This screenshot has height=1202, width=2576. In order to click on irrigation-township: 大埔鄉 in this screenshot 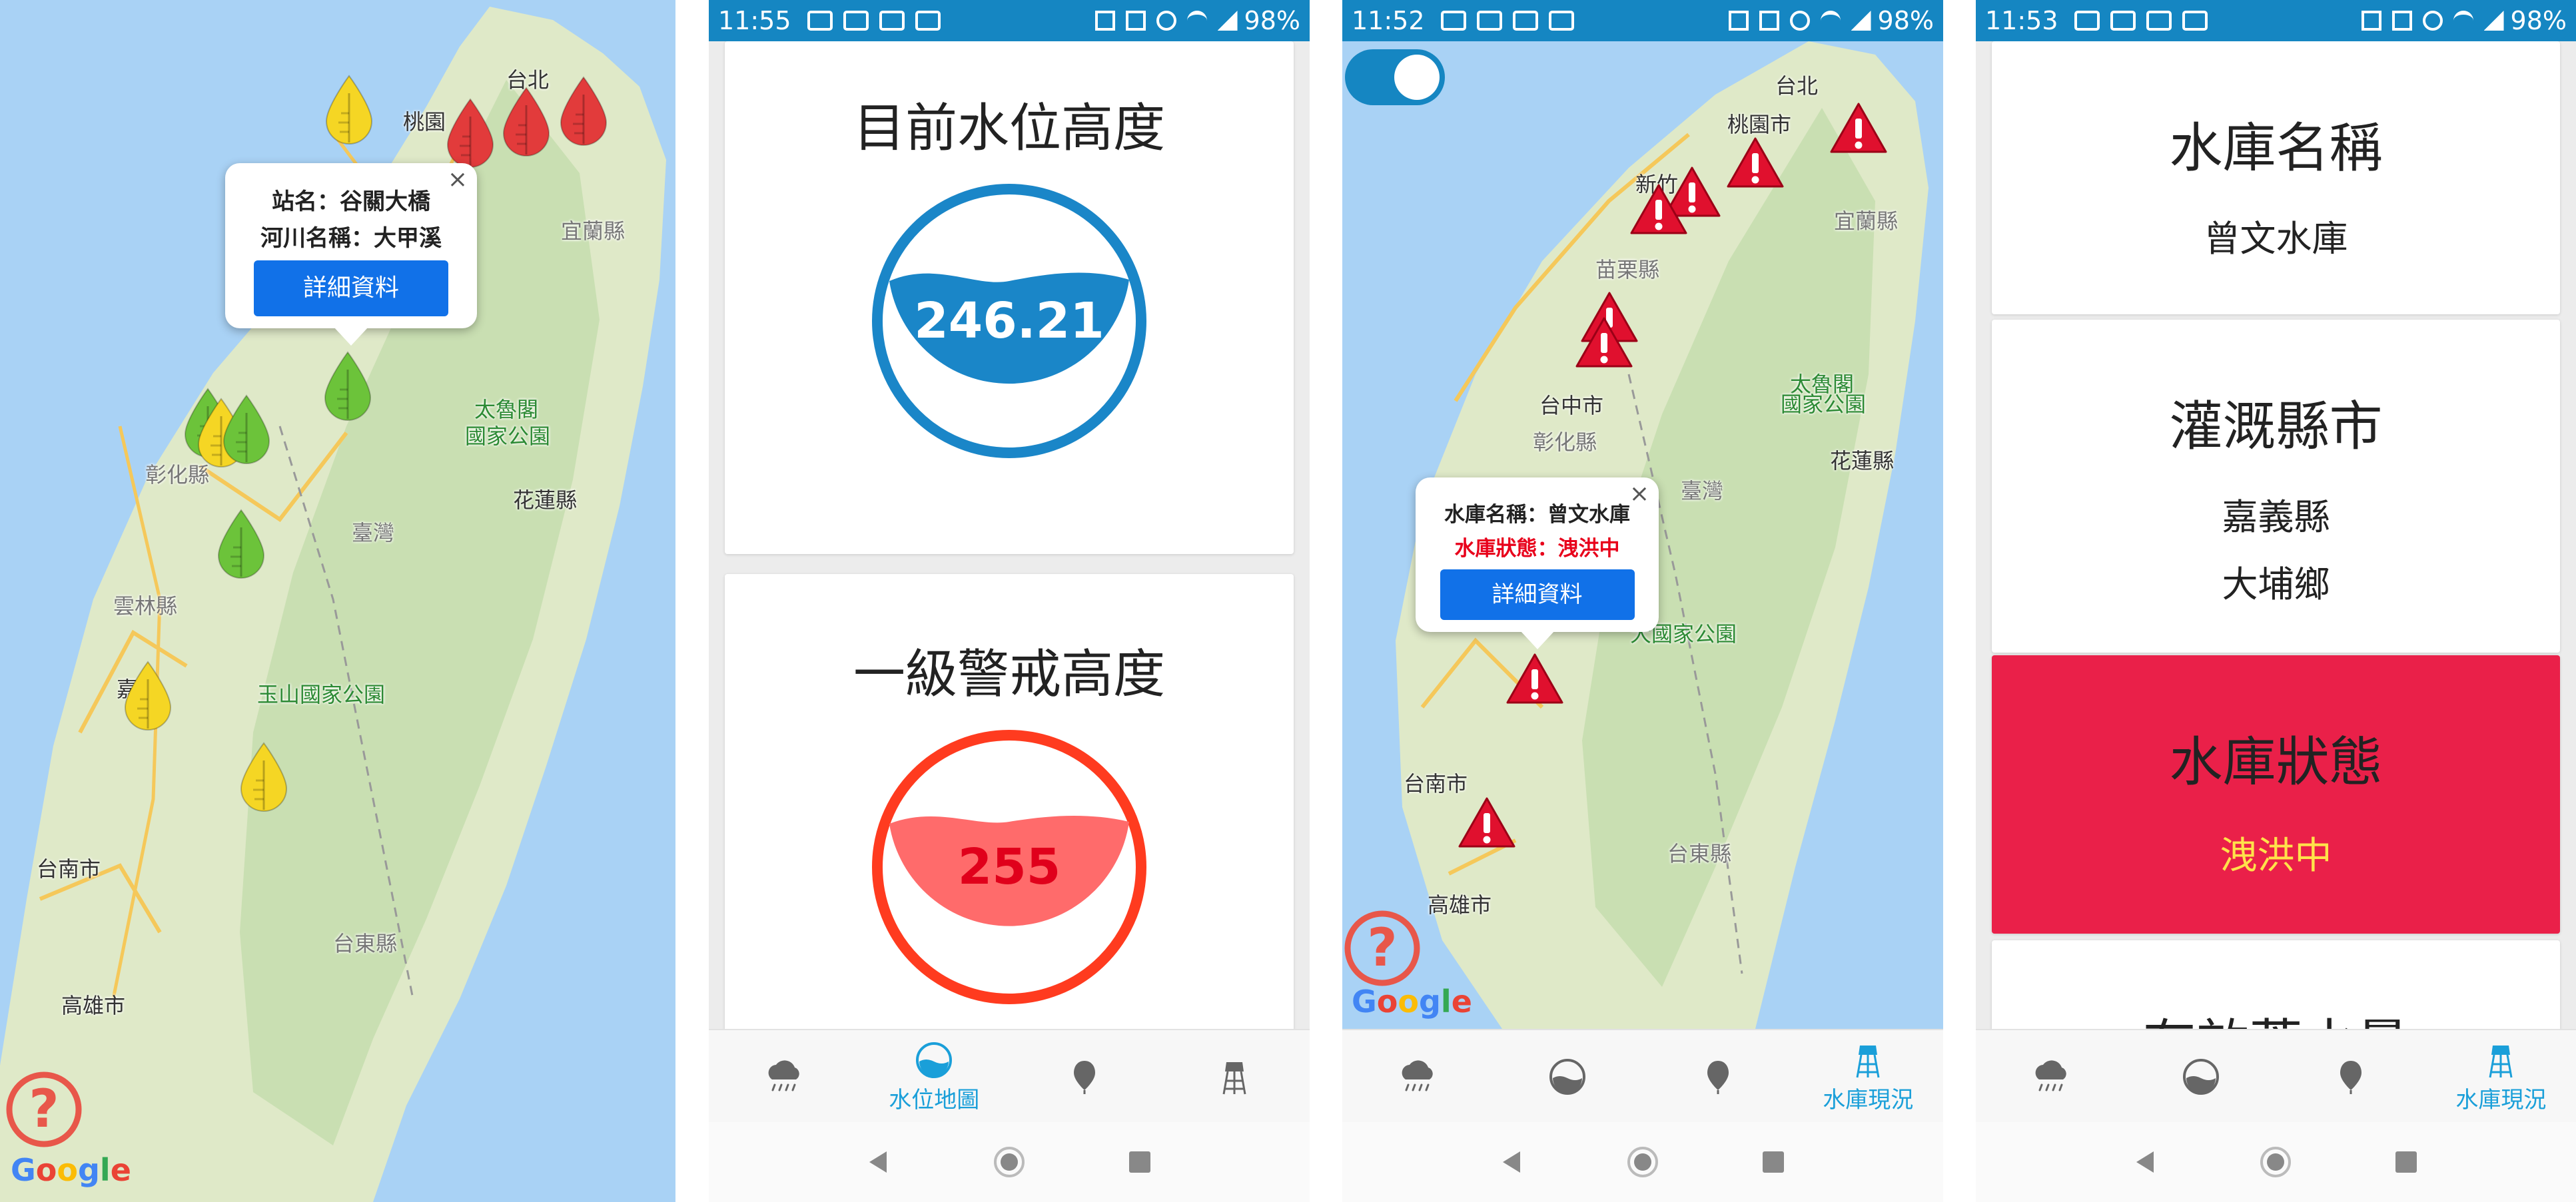, I will do `click(2276, 584)`.